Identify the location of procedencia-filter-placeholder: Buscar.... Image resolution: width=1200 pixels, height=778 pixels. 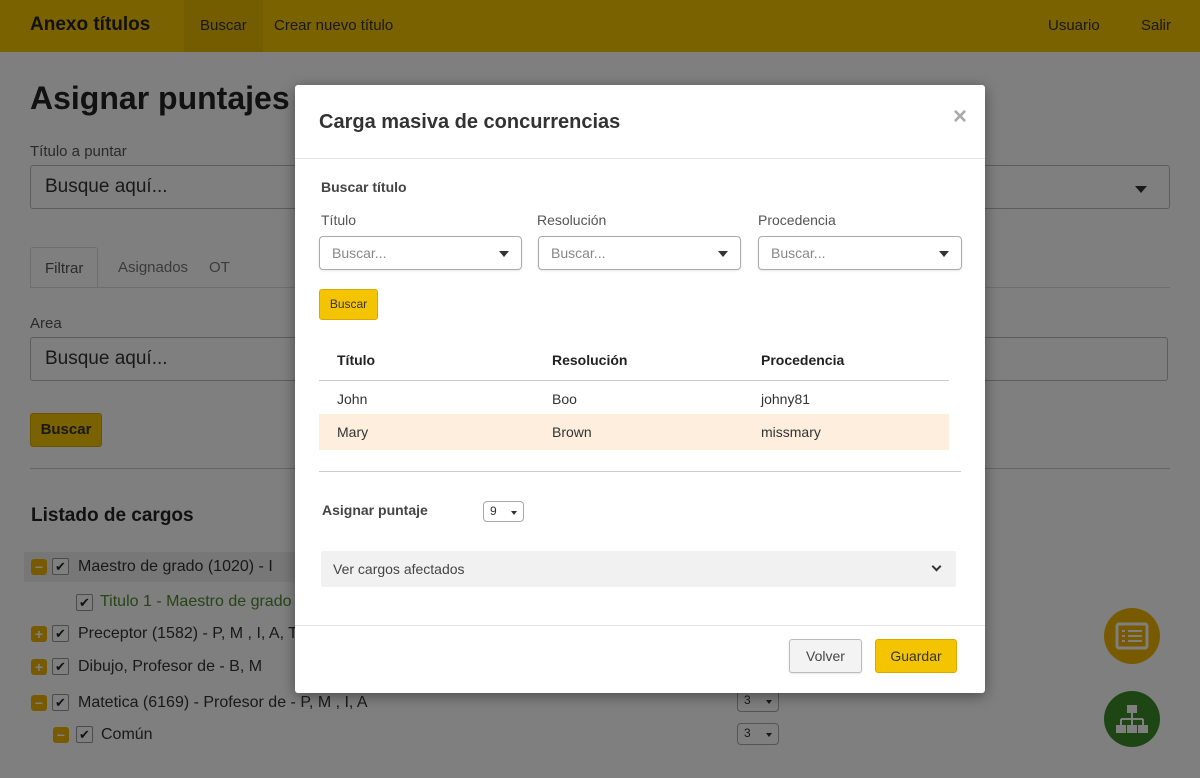
(798, 253).